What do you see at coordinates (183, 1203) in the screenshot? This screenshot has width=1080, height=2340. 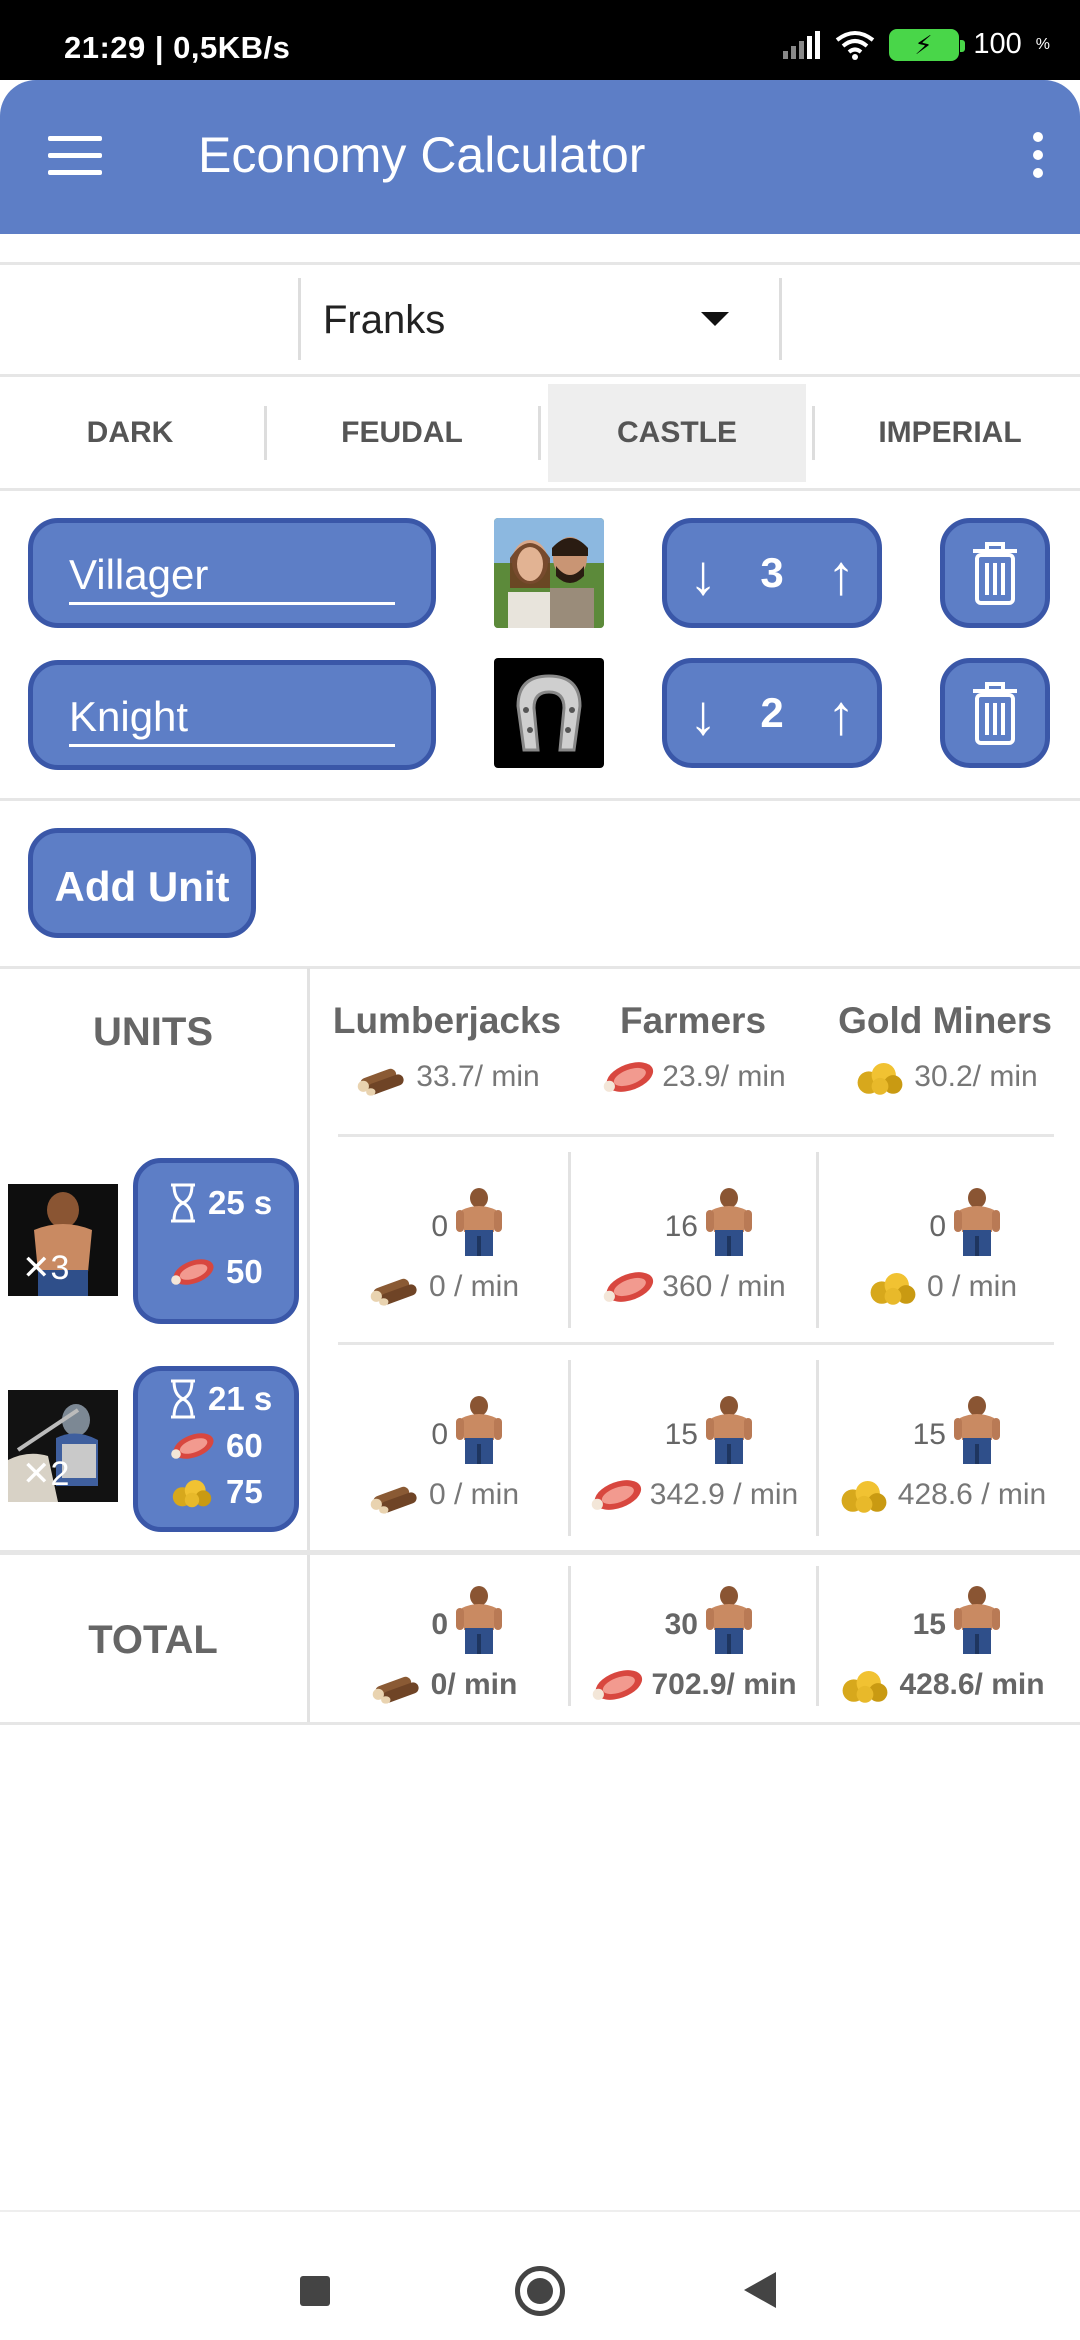 I see `hourglass-icon` at bounding box center [183, 1203].